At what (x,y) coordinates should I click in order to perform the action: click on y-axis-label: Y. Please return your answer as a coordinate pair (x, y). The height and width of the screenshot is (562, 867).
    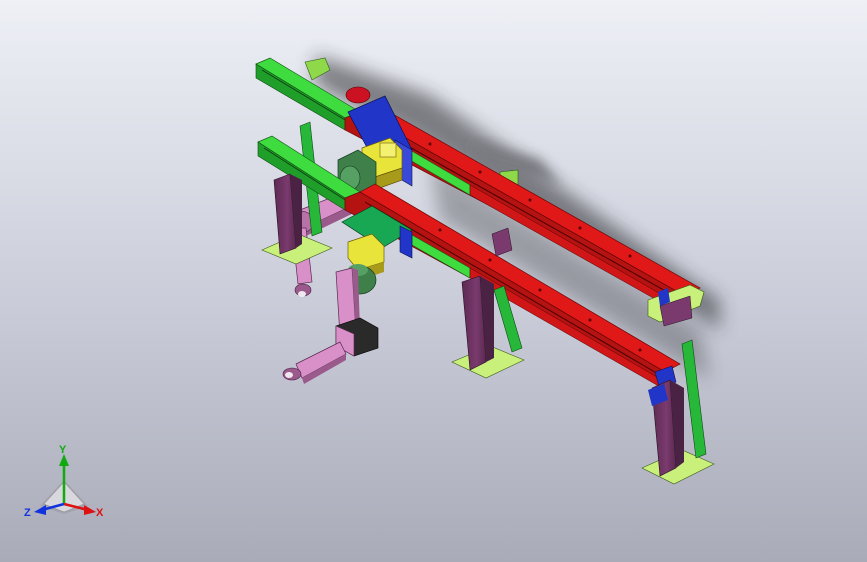
    Looking at the image, I should click on (63, 450).